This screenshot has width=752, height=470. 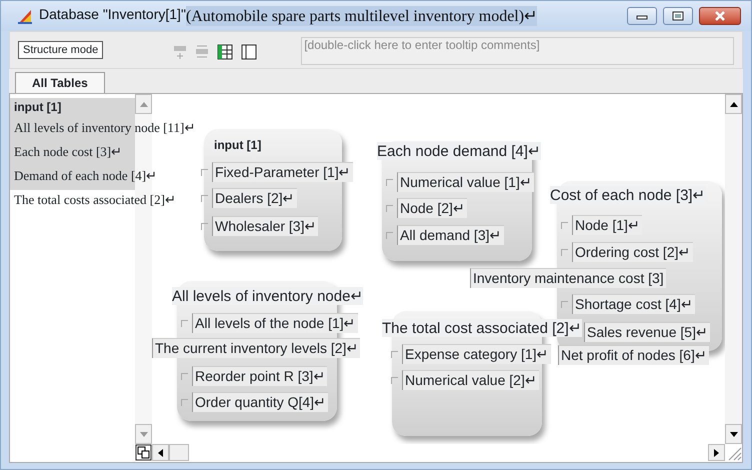 I want to click on field-label: Dealers [2]↵, so click(x=254, y=198).